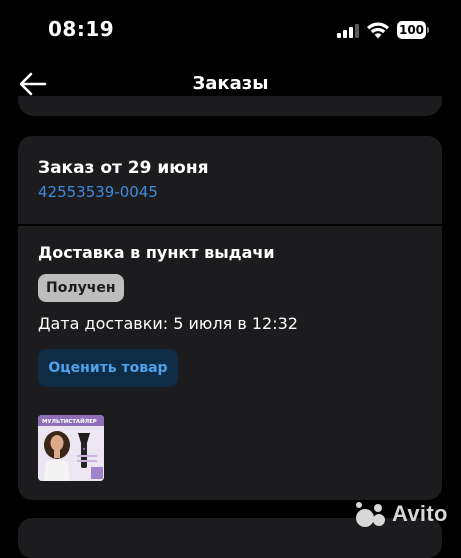 The width and height of the screenshot is (461, 558). Describe the element at coordinates (230, 225) in the screenshot. I see `card-divider` at that location.